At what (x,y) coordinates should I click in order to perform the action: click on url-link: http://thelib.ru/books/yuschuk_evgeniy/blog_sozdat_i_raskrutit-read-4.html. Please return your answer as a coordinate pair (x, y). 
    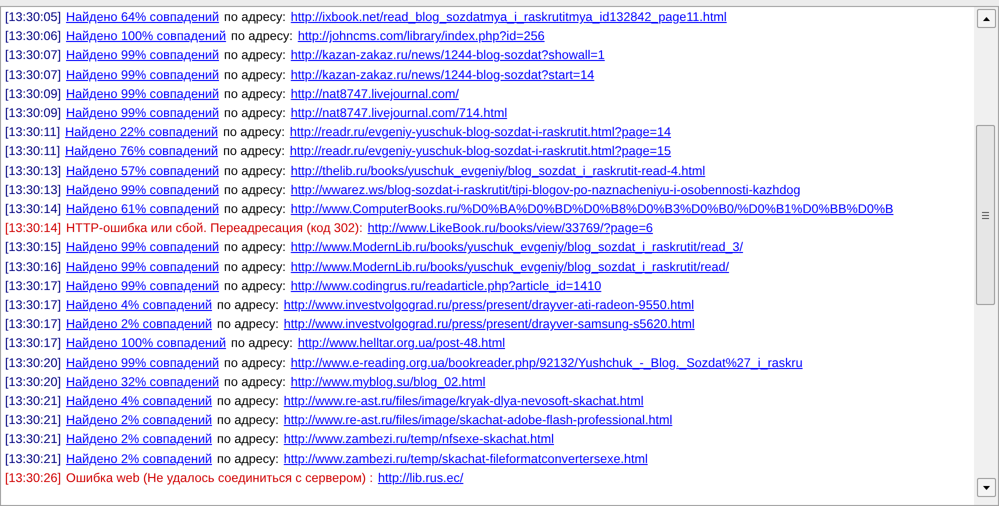
    Looking at the image, I should click on (498, 171).